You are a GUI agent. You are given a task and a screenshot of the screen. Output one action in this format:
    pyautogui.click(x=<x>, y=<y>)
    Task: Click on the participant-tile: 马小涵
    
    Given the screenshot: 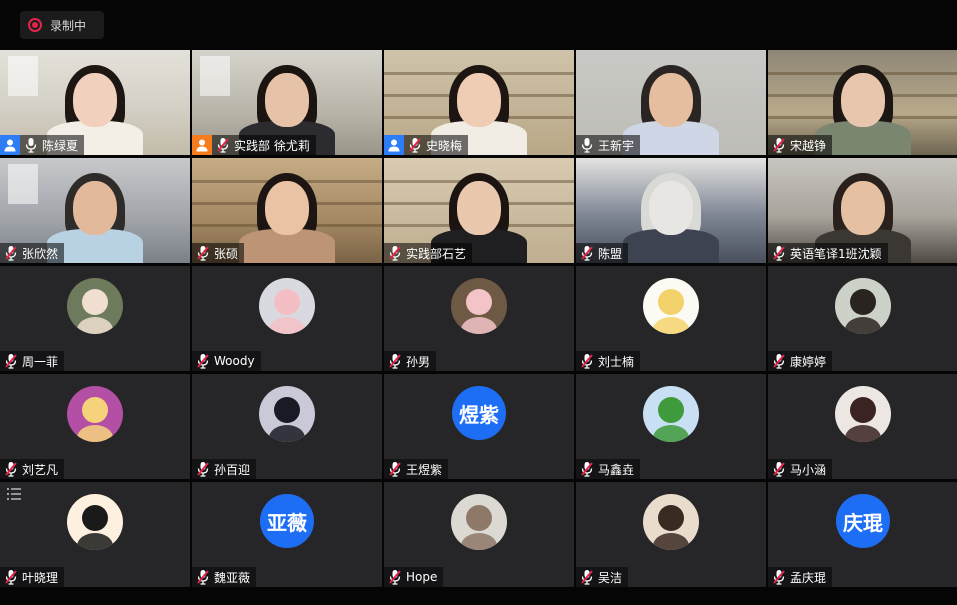 What is the action you would take?
    pyautogui.click(x=862, y=426)
    